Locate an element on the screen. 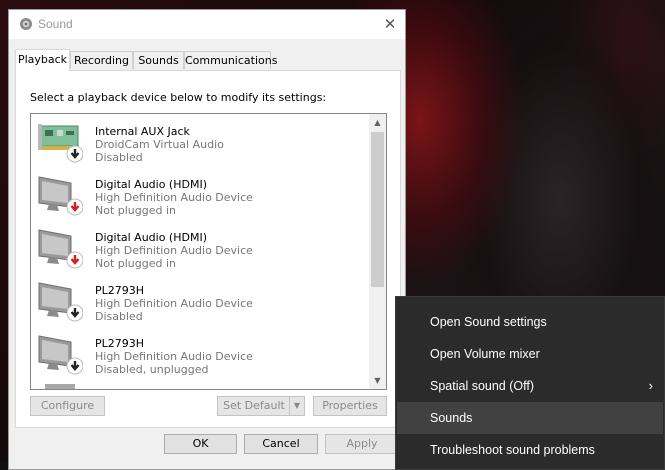  menu-item-open-volume-mixer: Open Volume mixer is located at coordinates (530, 354).